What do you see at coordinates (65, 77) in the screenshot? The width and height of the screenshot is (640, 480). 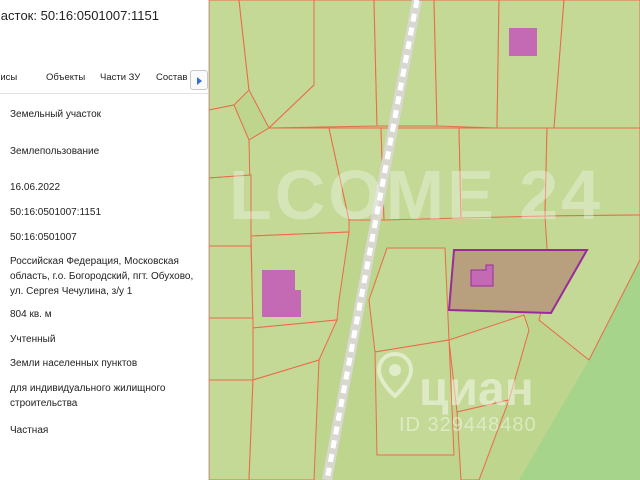 I see `tab-objects: Объекты` at bounding box center [65, 77].